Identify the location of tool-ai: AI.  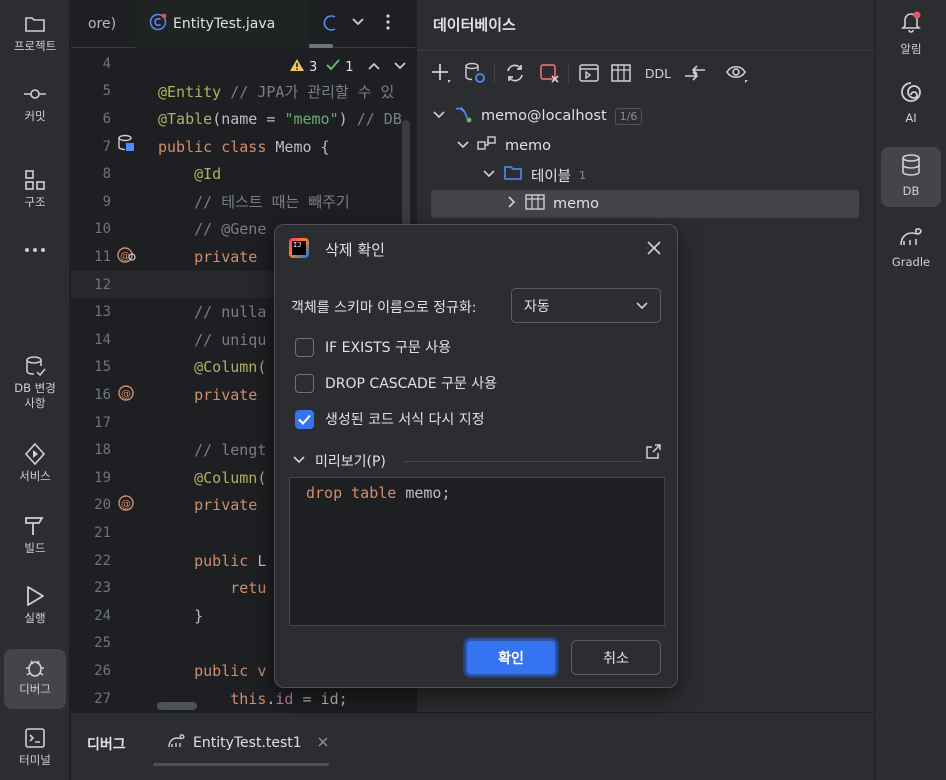
(911, 102).